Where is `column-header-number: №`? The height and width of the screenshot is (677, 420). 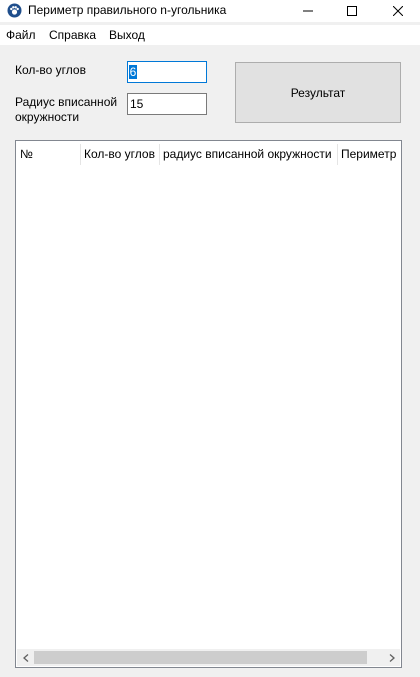
column-header-number: № is located at coordinates (49, 154).